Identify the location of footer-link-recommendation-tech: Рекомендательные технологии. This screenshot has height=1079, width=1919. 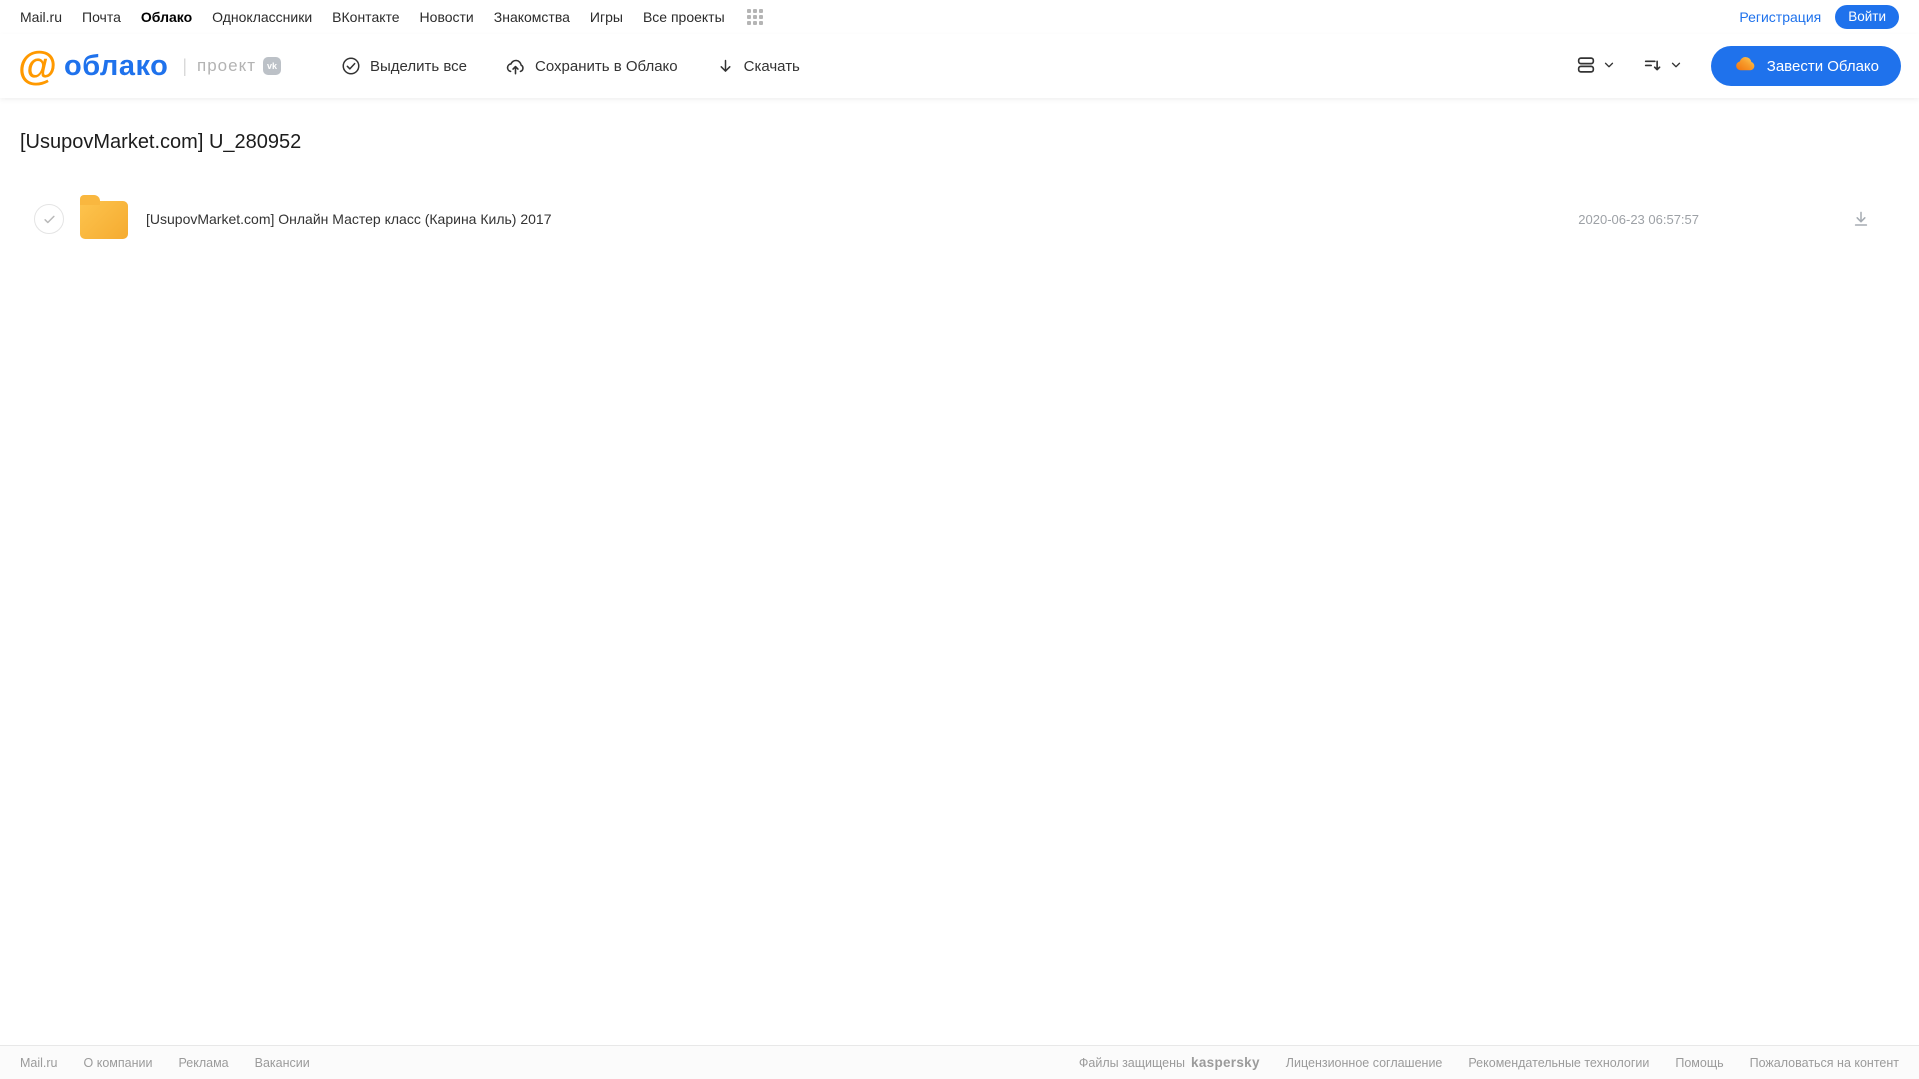
(1558, 1063).